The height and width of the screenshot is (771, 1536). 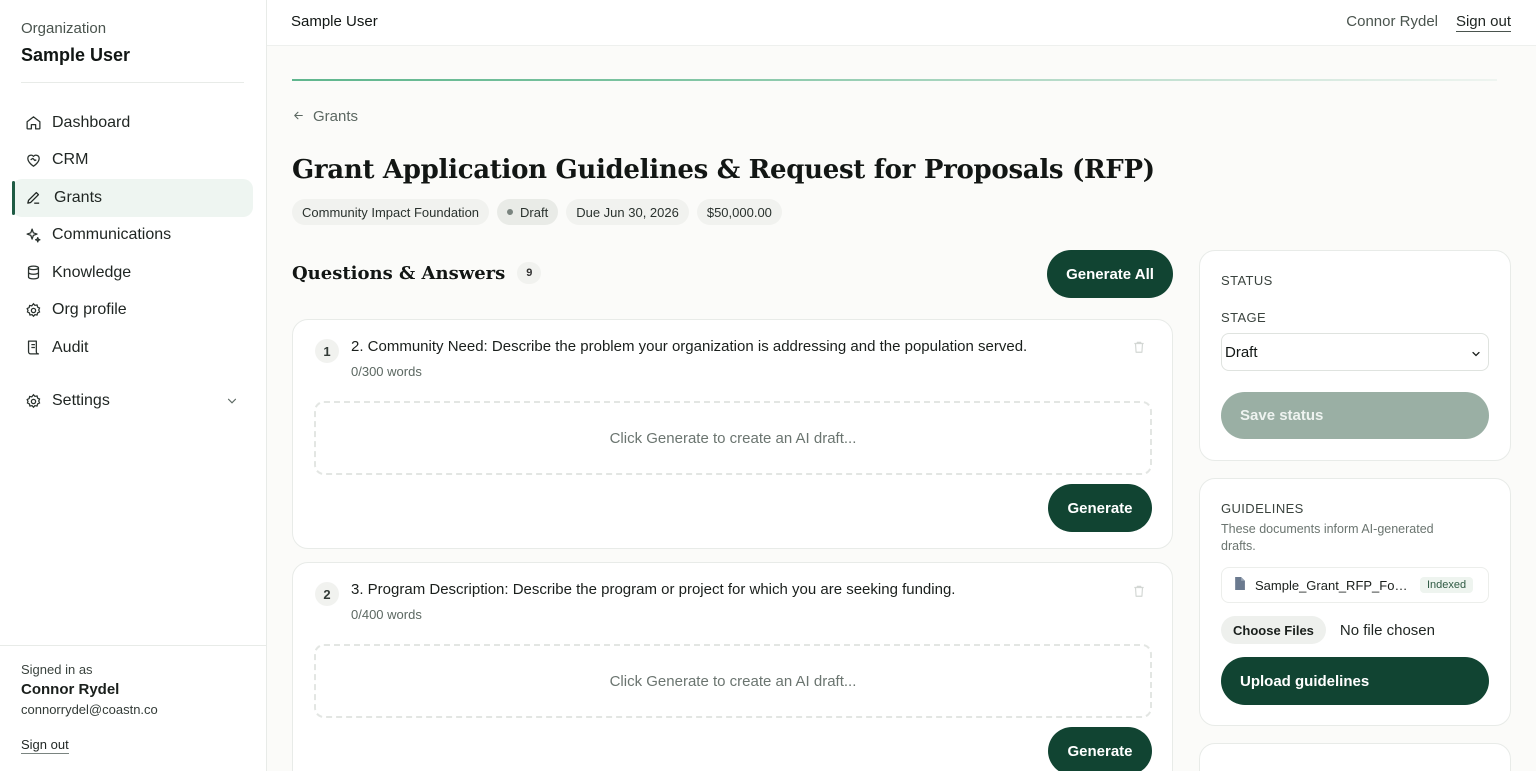 I want to click on amount-chip: $50,000.00, so click(x=739, y=212).